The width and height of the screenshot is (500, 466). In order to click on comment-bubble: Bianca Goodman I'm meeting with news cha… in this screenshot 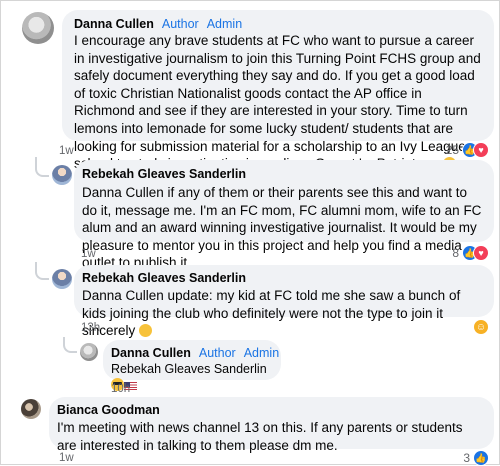, I will do `click(271, 425)`.